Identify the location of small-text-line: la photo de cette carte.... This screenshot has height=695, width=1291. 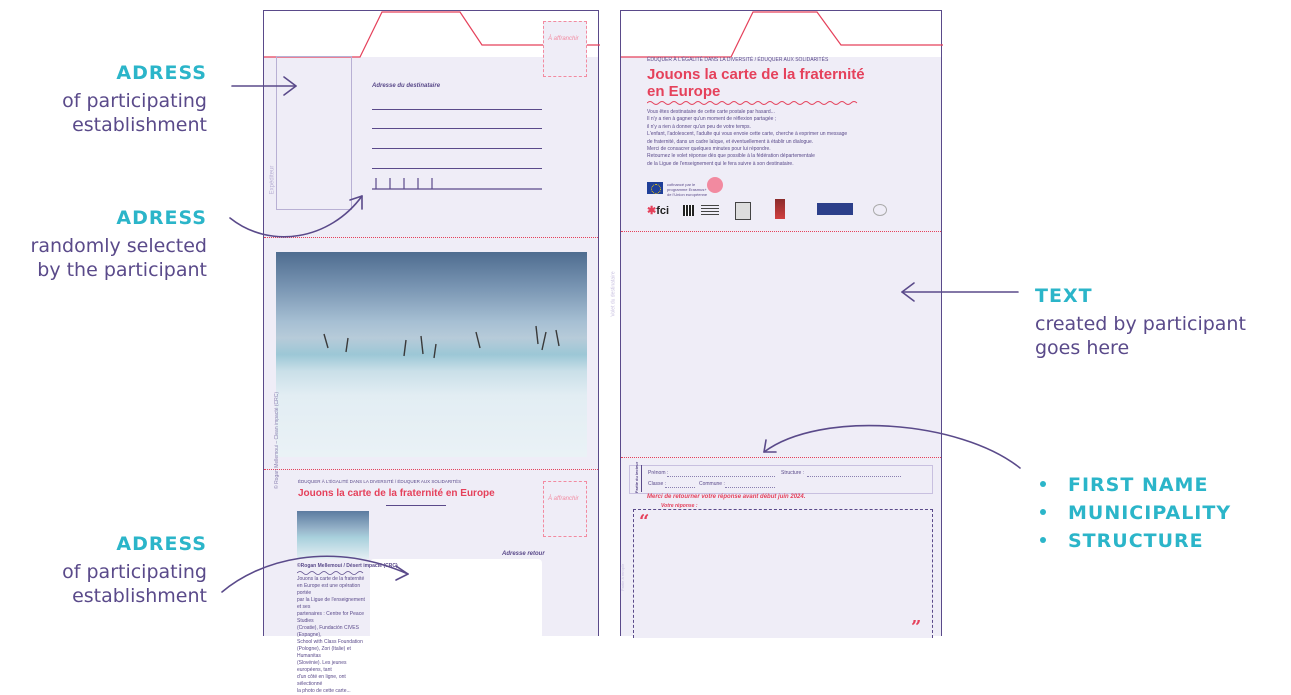
(324, 691).